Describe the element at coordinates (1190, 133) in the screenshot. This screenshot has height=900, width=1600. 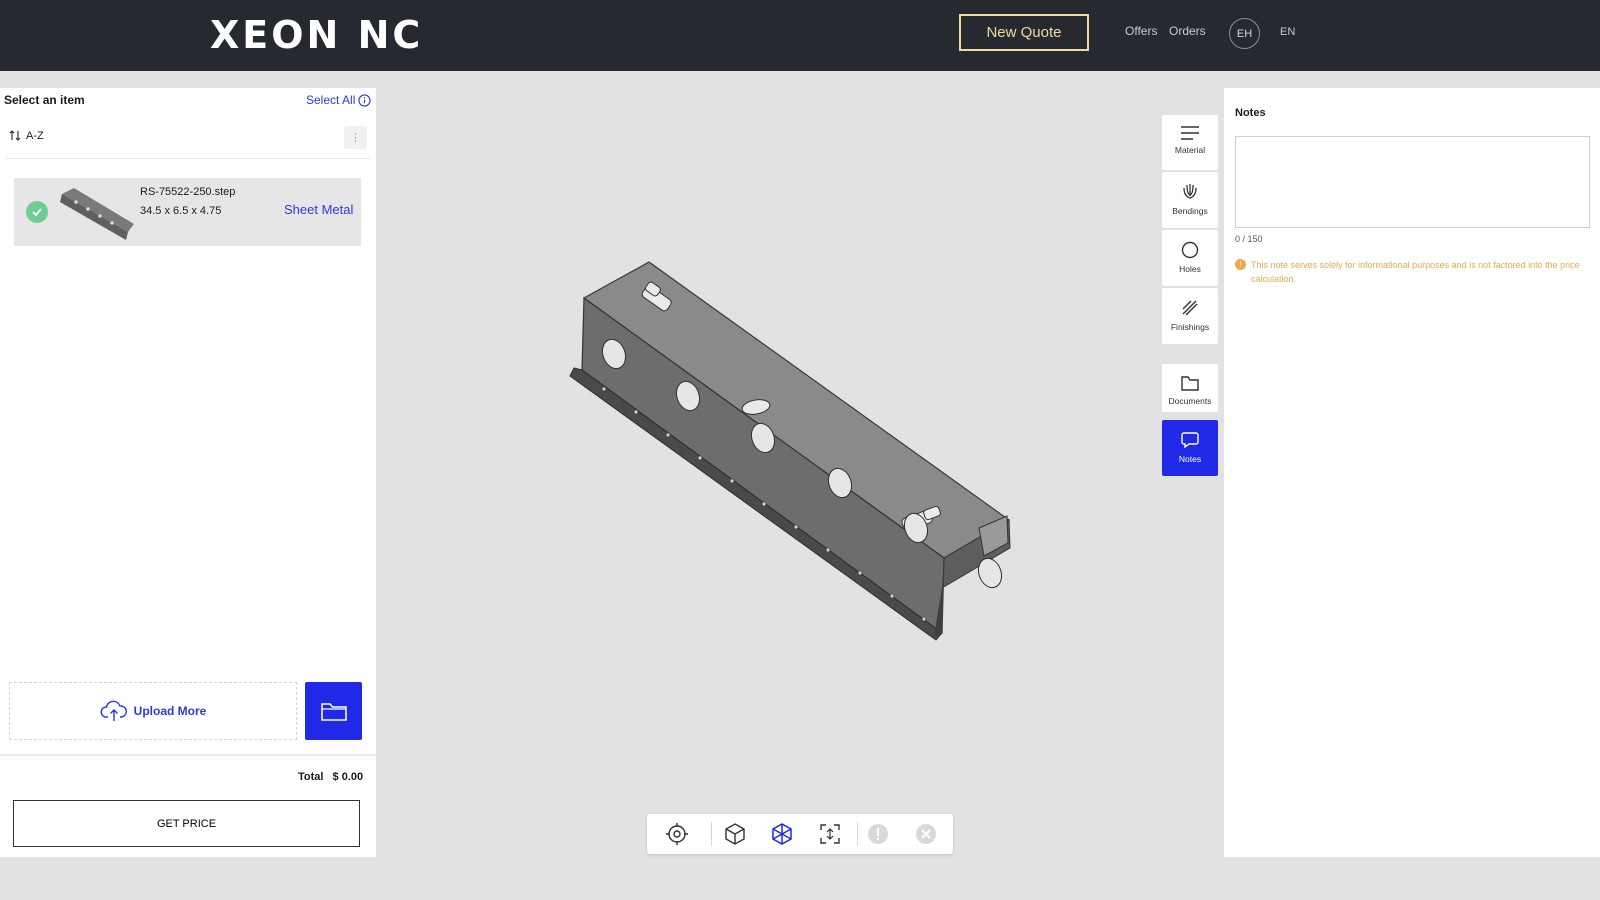
I see `material-icon` at that location.